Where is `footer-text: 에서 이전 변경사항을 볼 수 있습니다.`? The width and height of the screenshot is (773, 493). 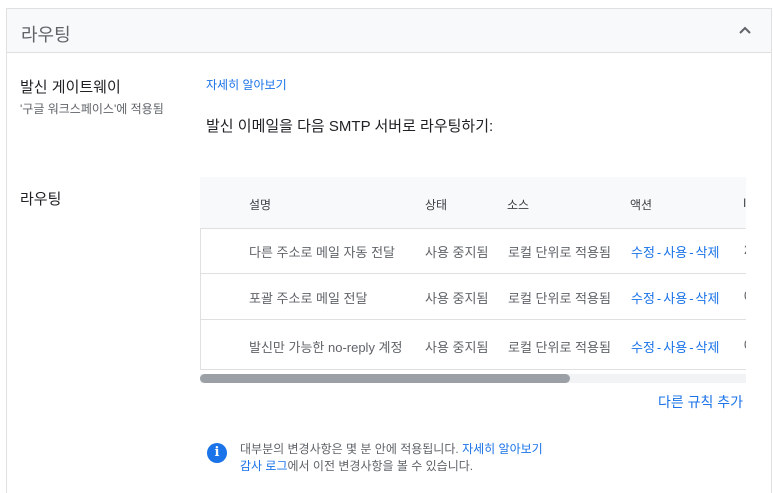 footer-text: 에서 이전 변경사항을 볼 수 있습니다. is located at coordinates (380, 466).